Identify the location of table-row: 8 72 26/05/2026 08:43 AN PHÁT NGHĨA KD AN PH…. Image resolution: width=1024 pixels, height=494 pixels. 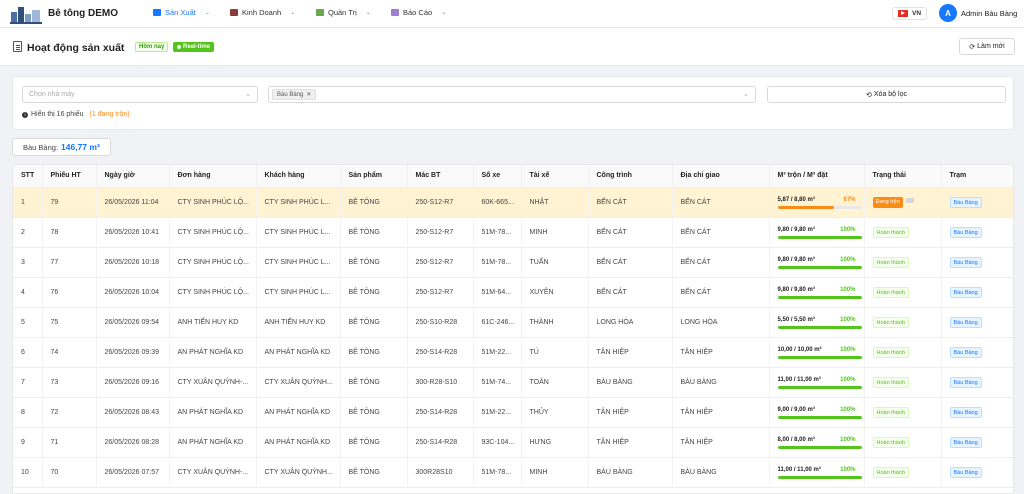
(513, 412).